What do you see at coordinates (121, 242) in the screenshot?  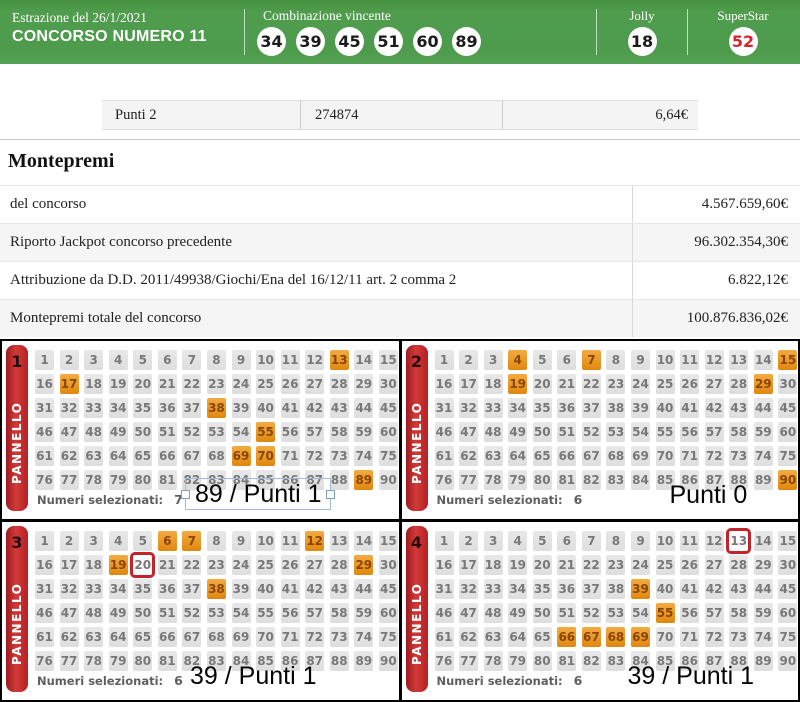 I see `montepremi-row-label: Riporto Jackpot concorso precedente` at bounding box center [121, 242].